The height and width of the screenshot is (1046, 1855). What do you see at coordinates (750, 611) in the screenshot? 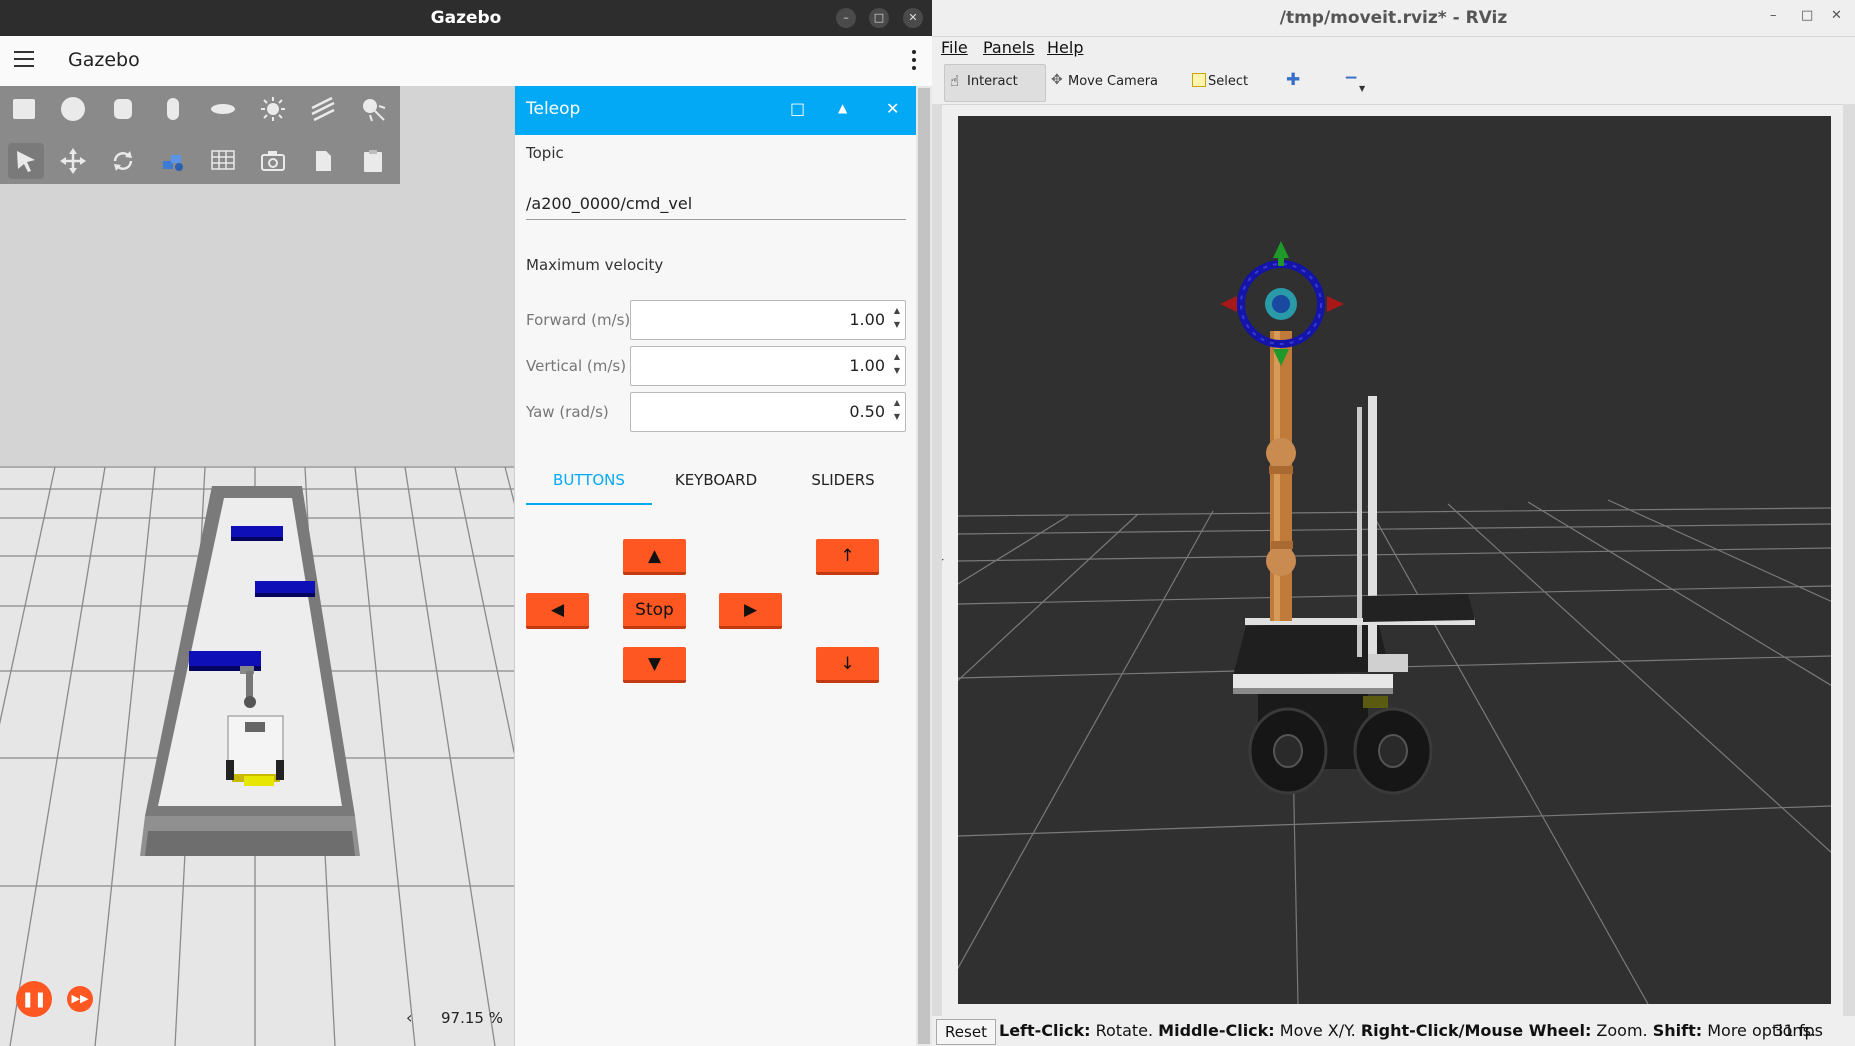
I see `right-button: ▶` at bounding box center [750, 611].